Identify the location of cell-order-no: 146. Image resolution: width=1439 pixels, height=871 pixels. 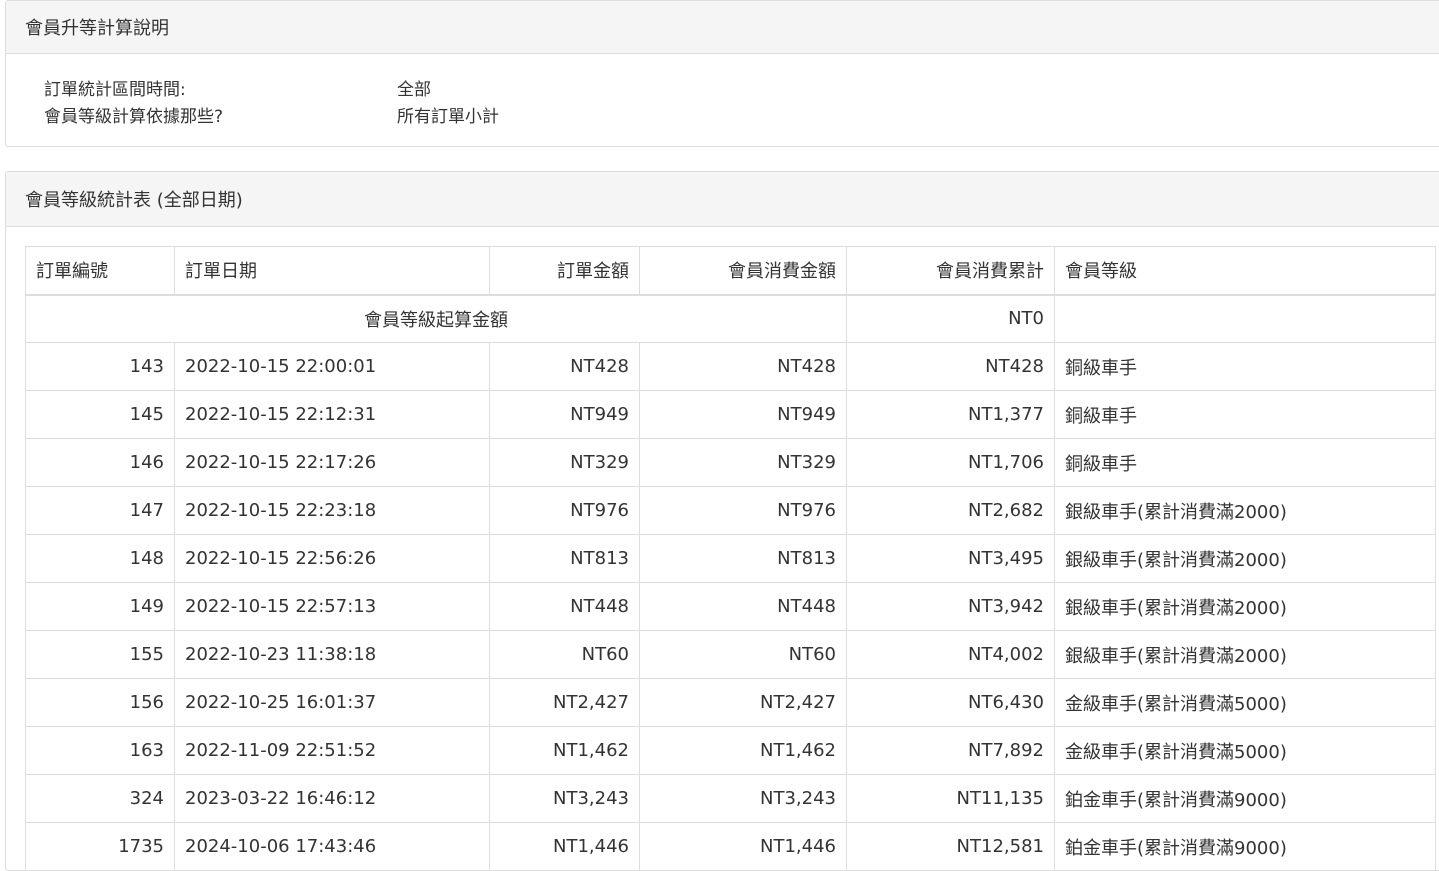
(100, 462).